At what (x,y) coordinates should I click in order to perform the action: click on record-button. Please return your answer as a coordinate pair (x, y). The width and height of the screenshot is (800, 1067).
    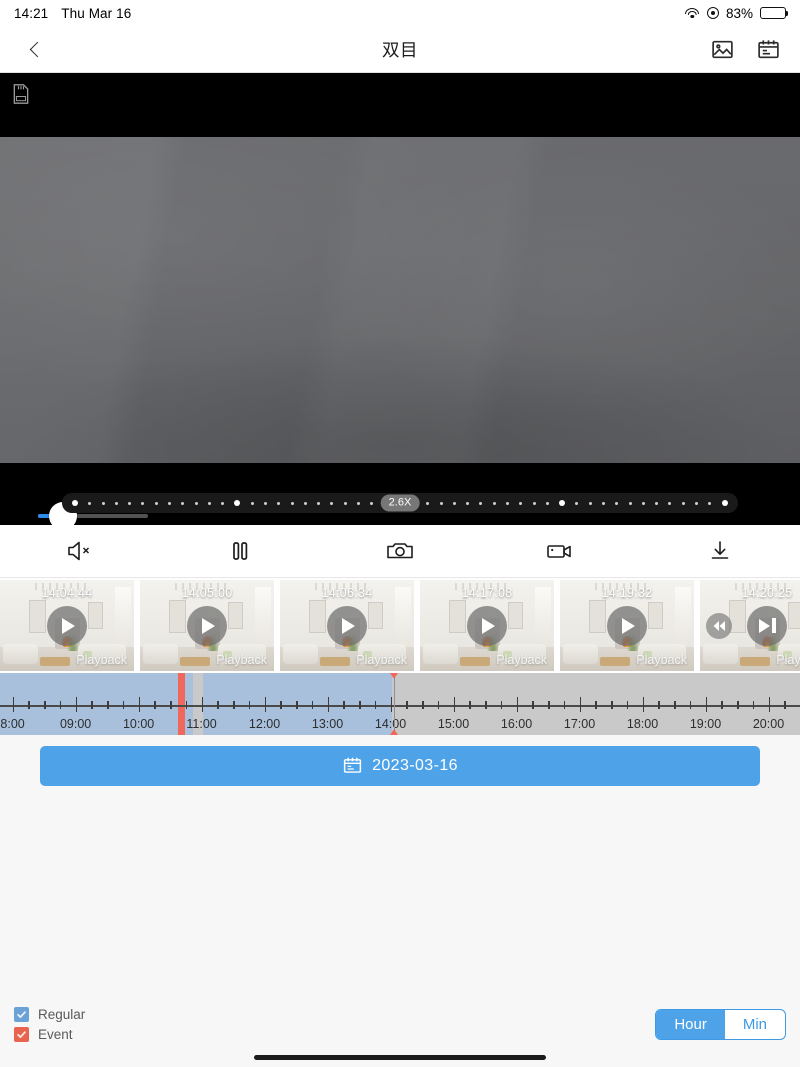
    Looking at the image, I should click on (560, 551).